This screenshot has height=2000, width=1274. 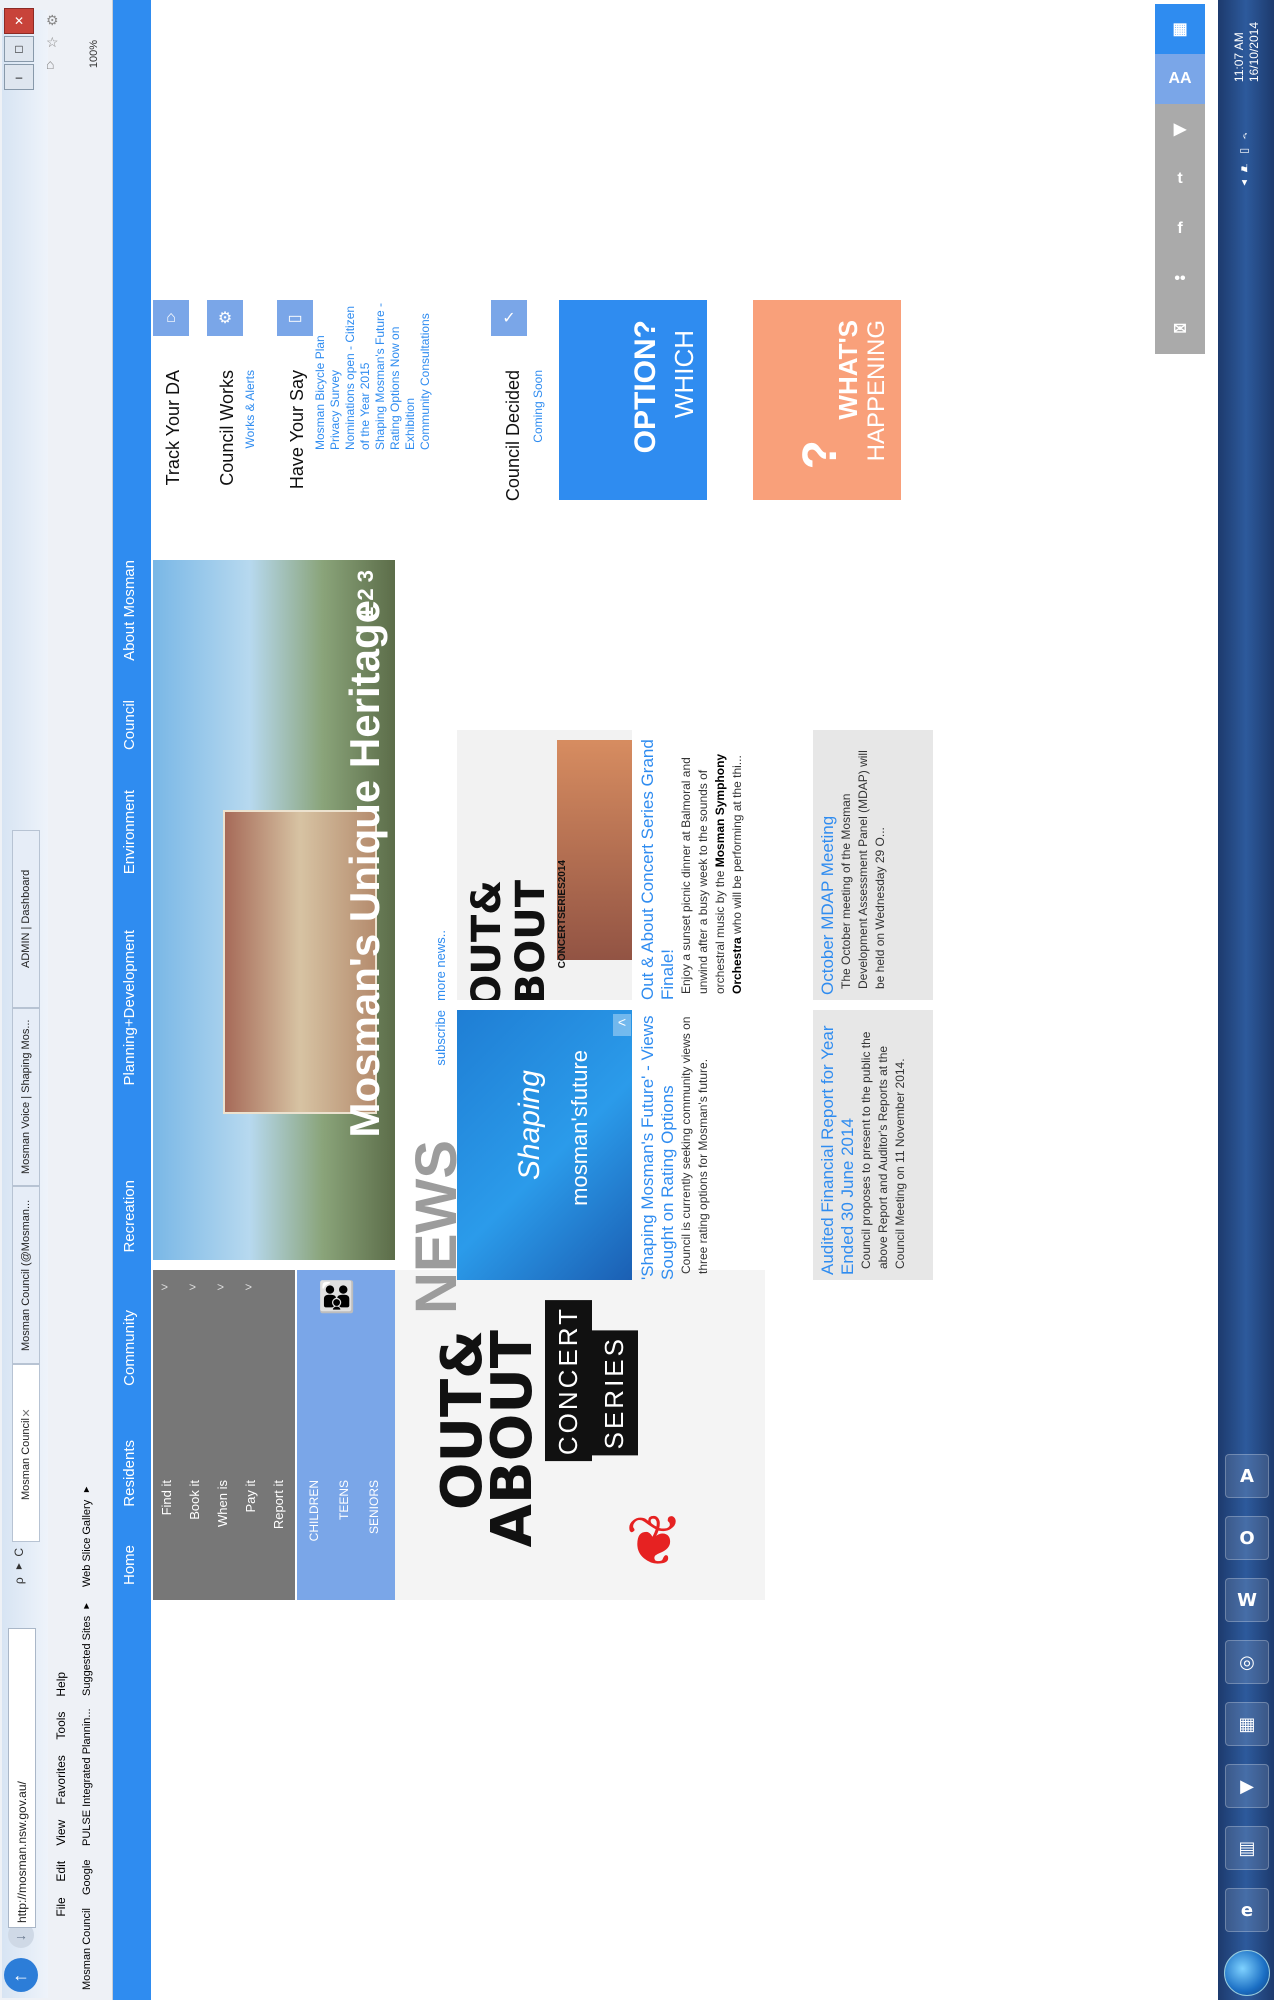 What do you see at coordinates (509, 318) in the screenshot?
I see `checkmark-icon: ✓` at bounding box center [509, 318].